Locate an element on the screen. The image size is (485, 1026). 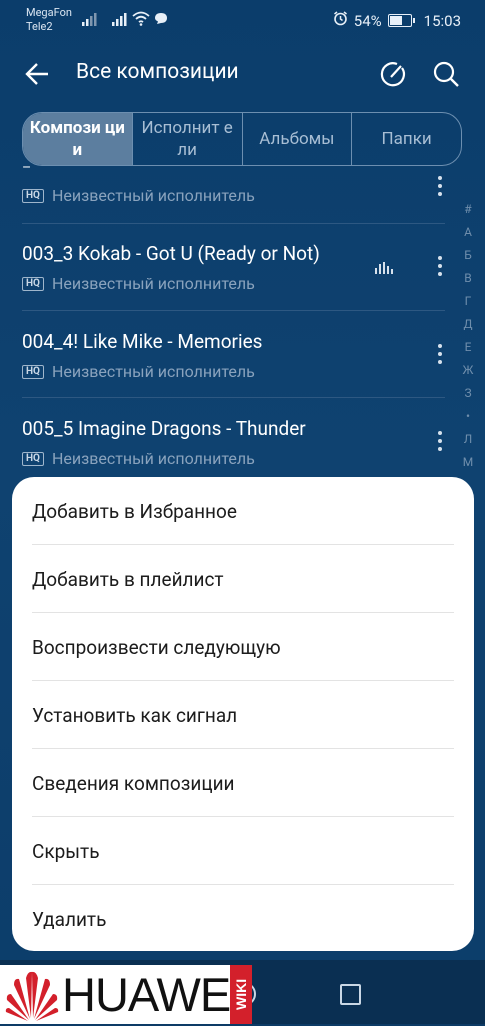
huawei-wiki-watermark: HUAWEI WIKI is located at coordinates (126, 994).